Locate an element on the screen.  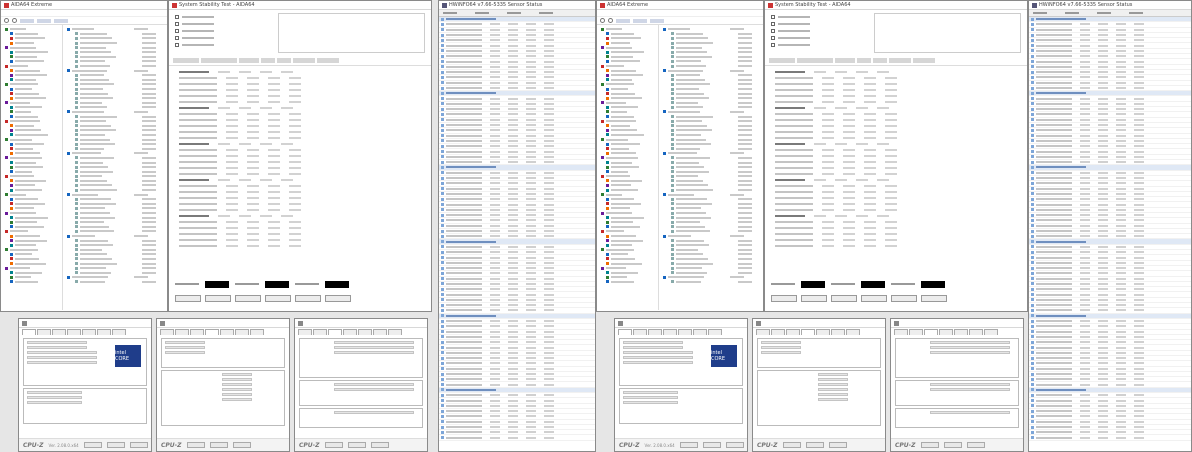
aida64-window: AIDA64 Extreme is located at coordinates (84, 156).